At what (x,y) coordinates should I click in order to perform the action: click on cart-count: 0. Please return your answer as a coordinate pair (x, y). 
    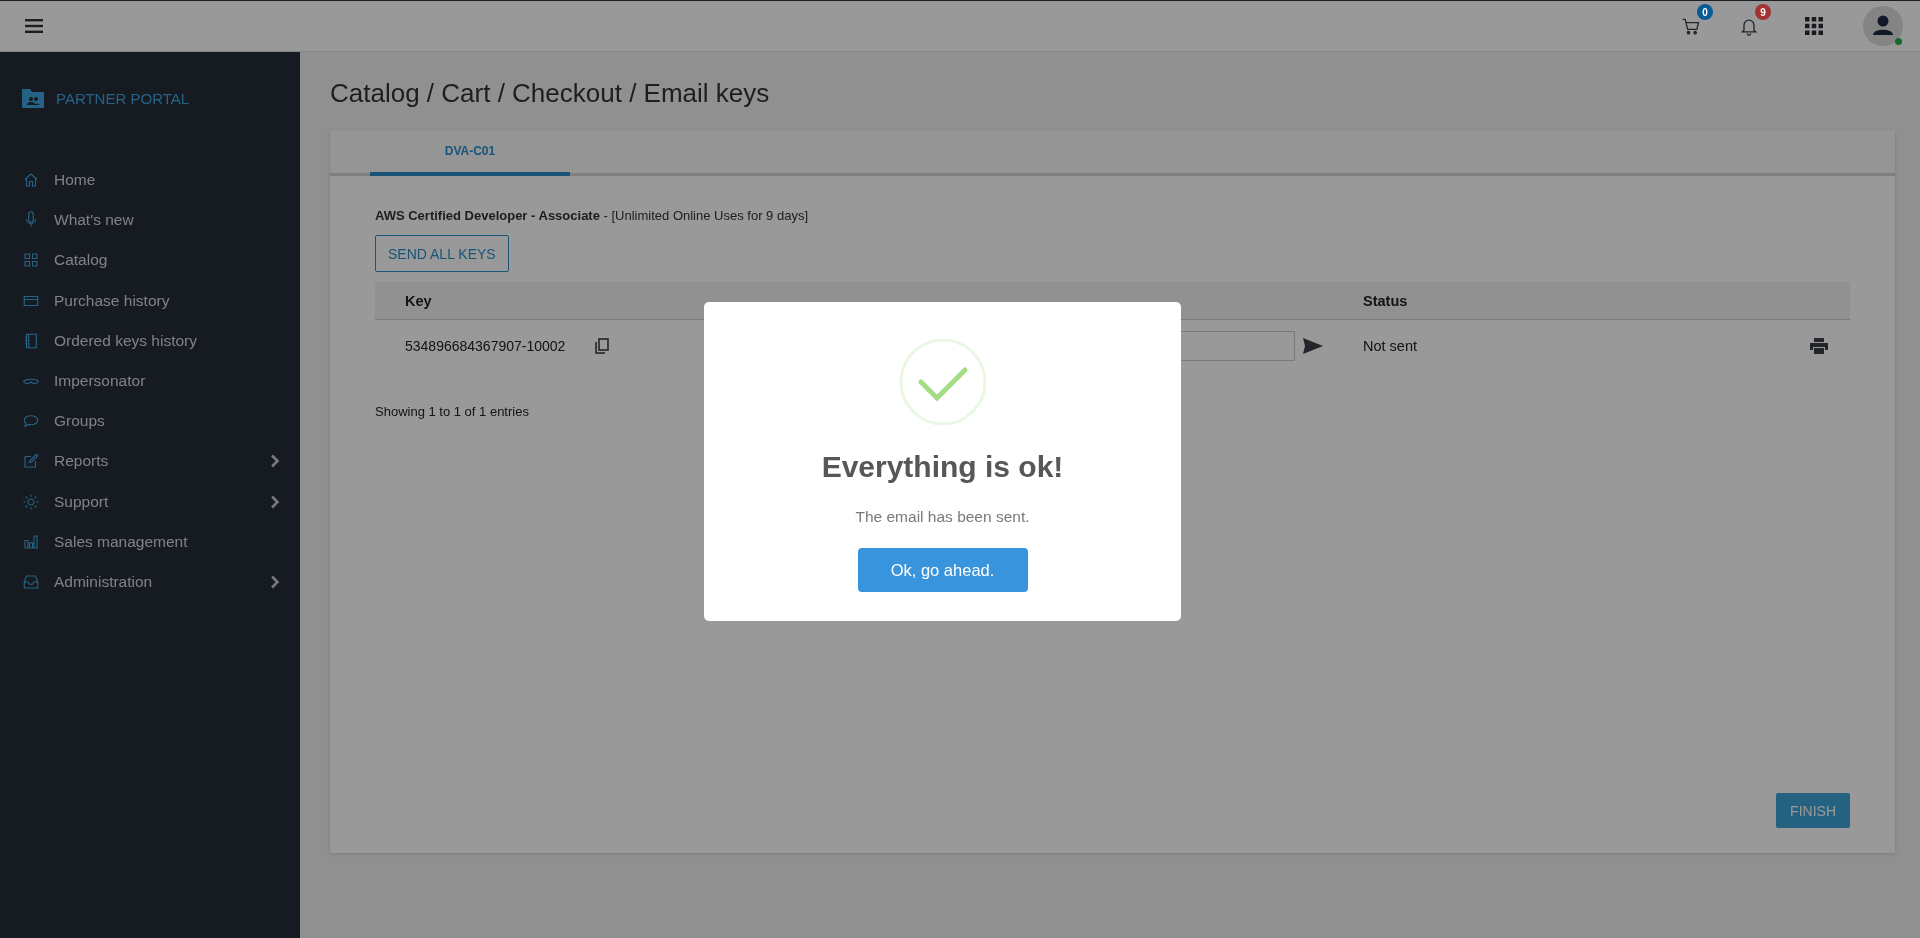
    Looking at the image, I should click on (1705, 12).